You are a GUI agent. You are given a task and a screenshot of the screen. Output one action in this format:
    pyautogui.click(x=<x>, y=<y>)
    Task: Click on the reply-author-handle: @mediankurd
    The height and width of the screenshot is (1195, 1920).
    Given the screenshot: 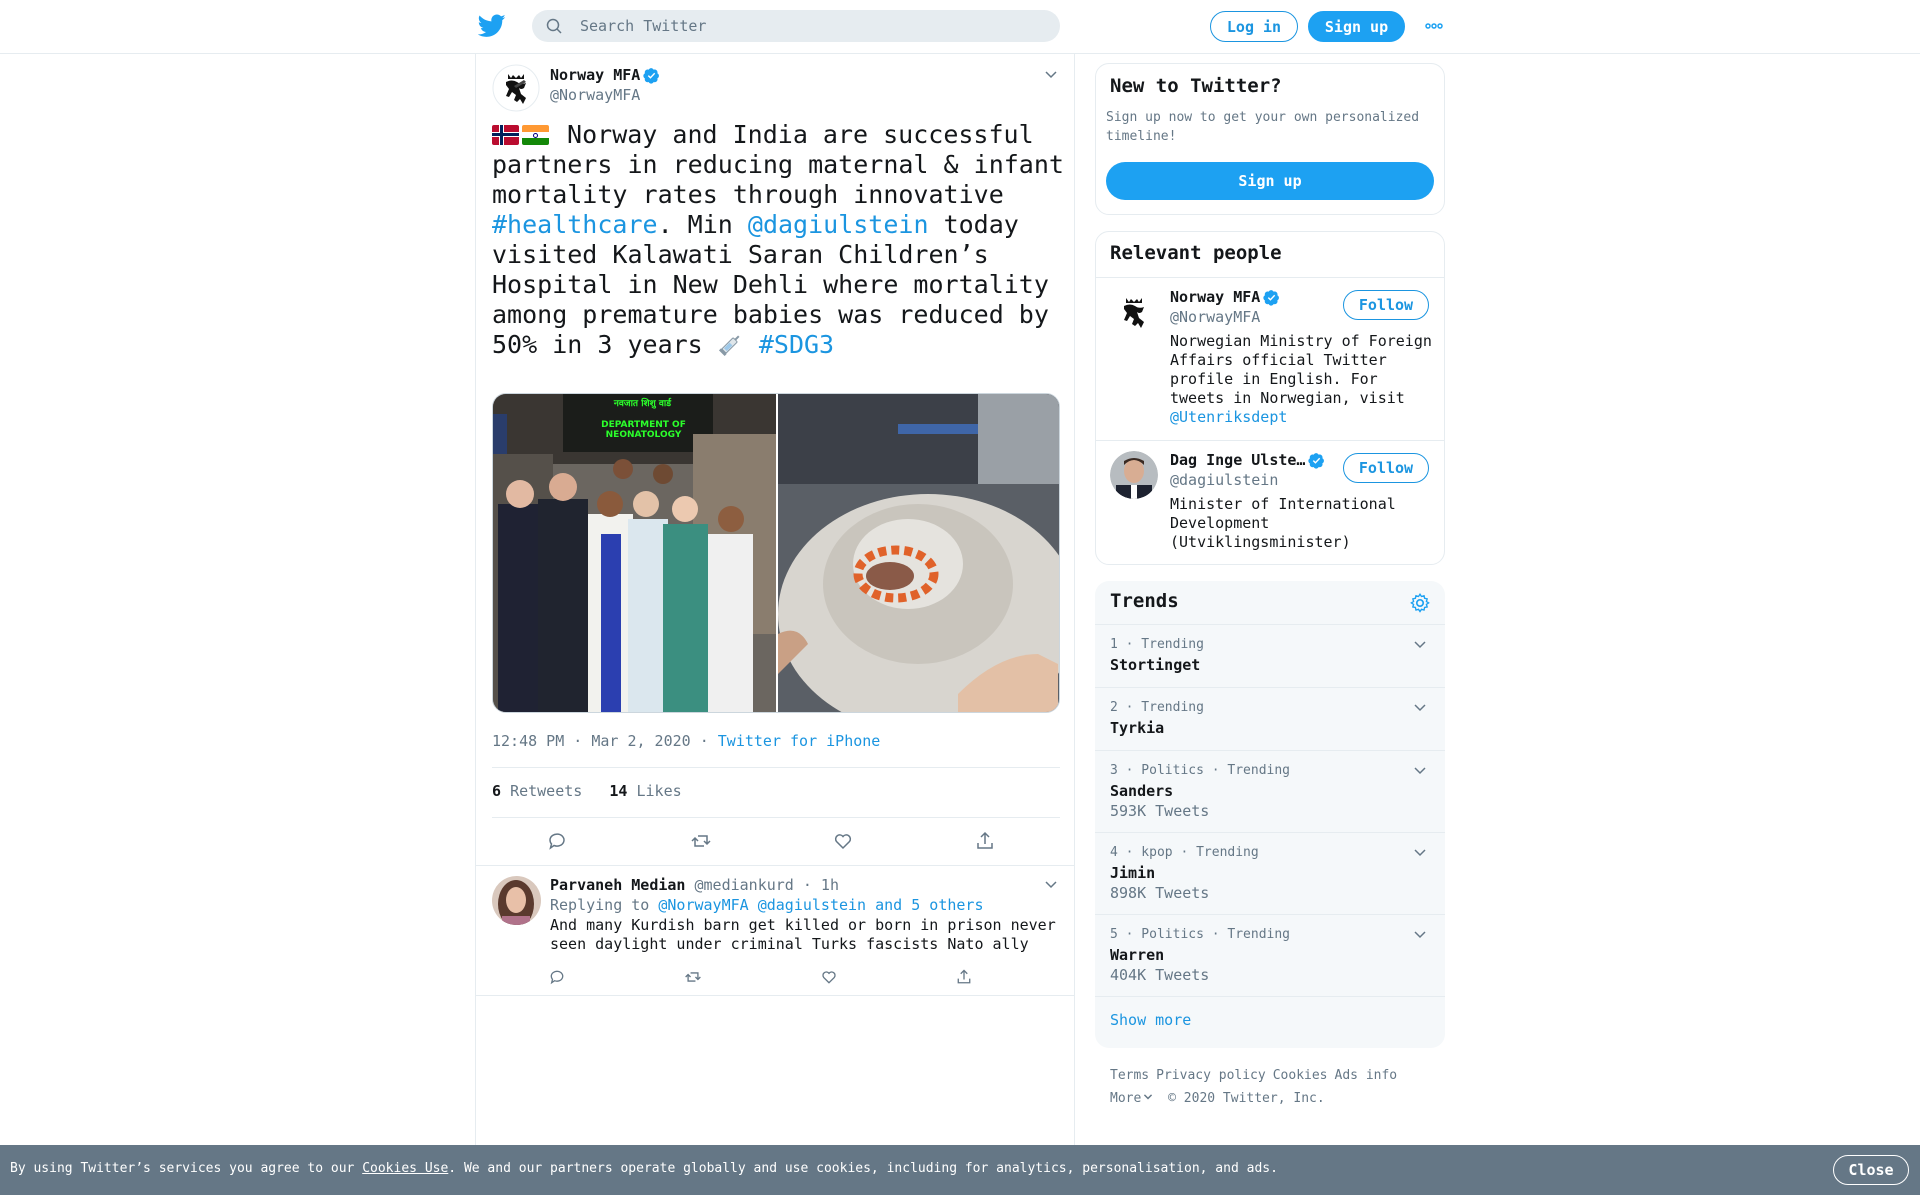 What is the action you would take?
    pyautogui.click(x=744, y=885)
    